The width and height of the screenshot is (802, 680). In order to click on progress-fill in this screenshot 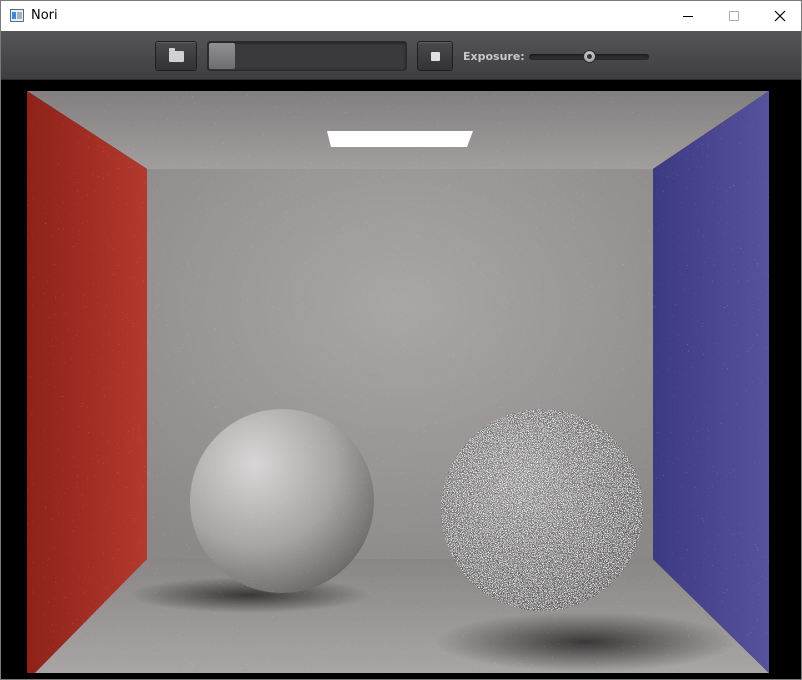, I will do `click(222, 56)`.